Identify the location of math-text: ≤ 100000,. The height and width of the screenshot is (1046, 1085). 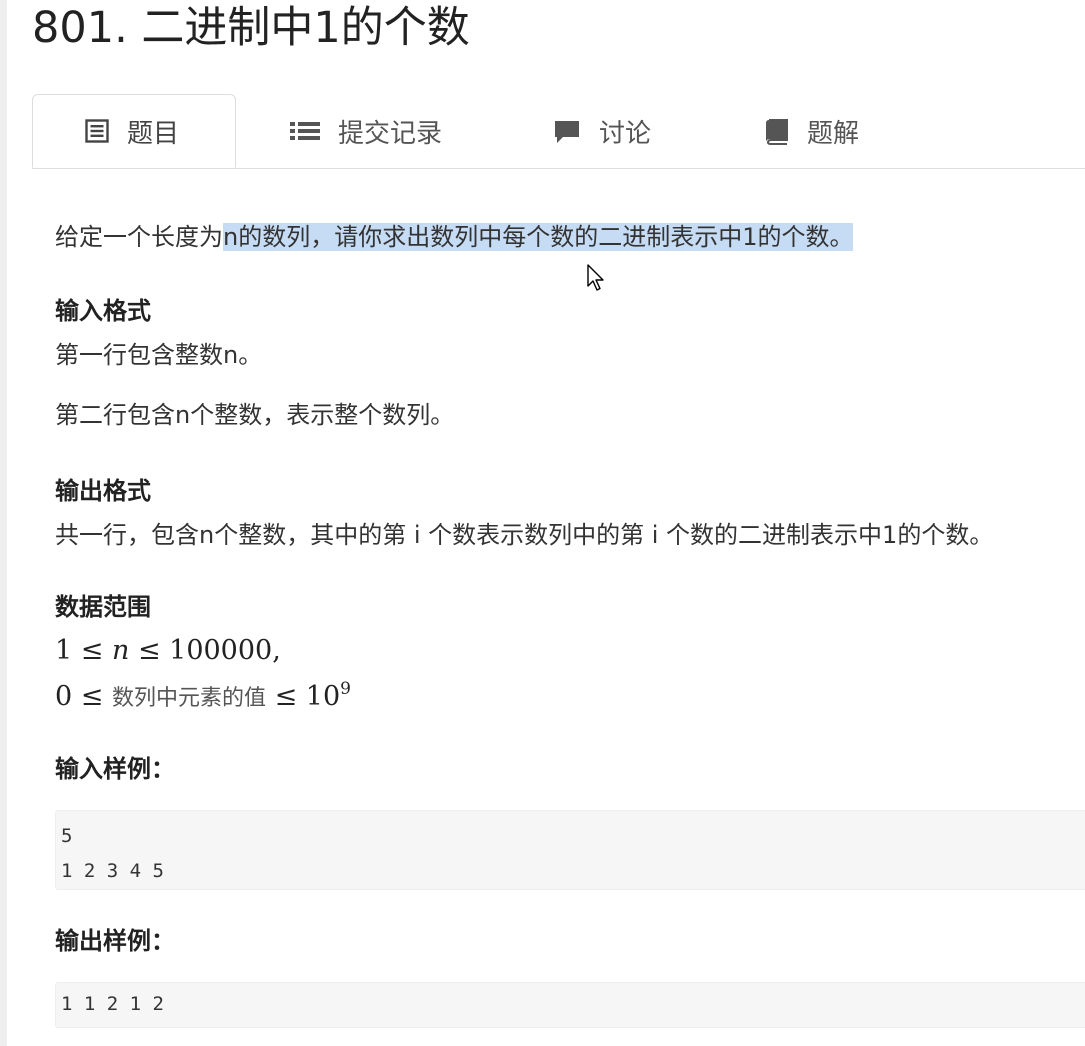
(205, 650).